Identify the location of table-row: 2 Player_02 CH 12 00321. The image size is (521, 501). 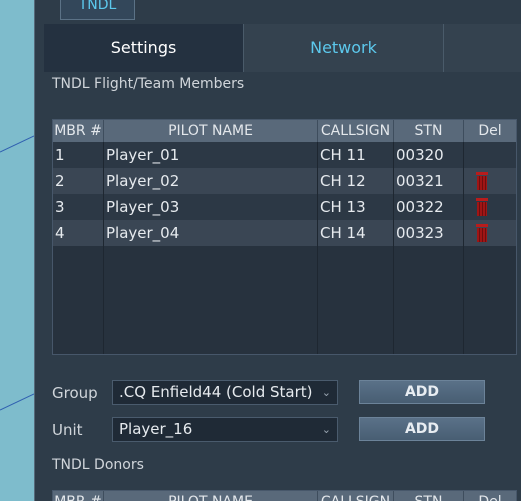
(284, 181).